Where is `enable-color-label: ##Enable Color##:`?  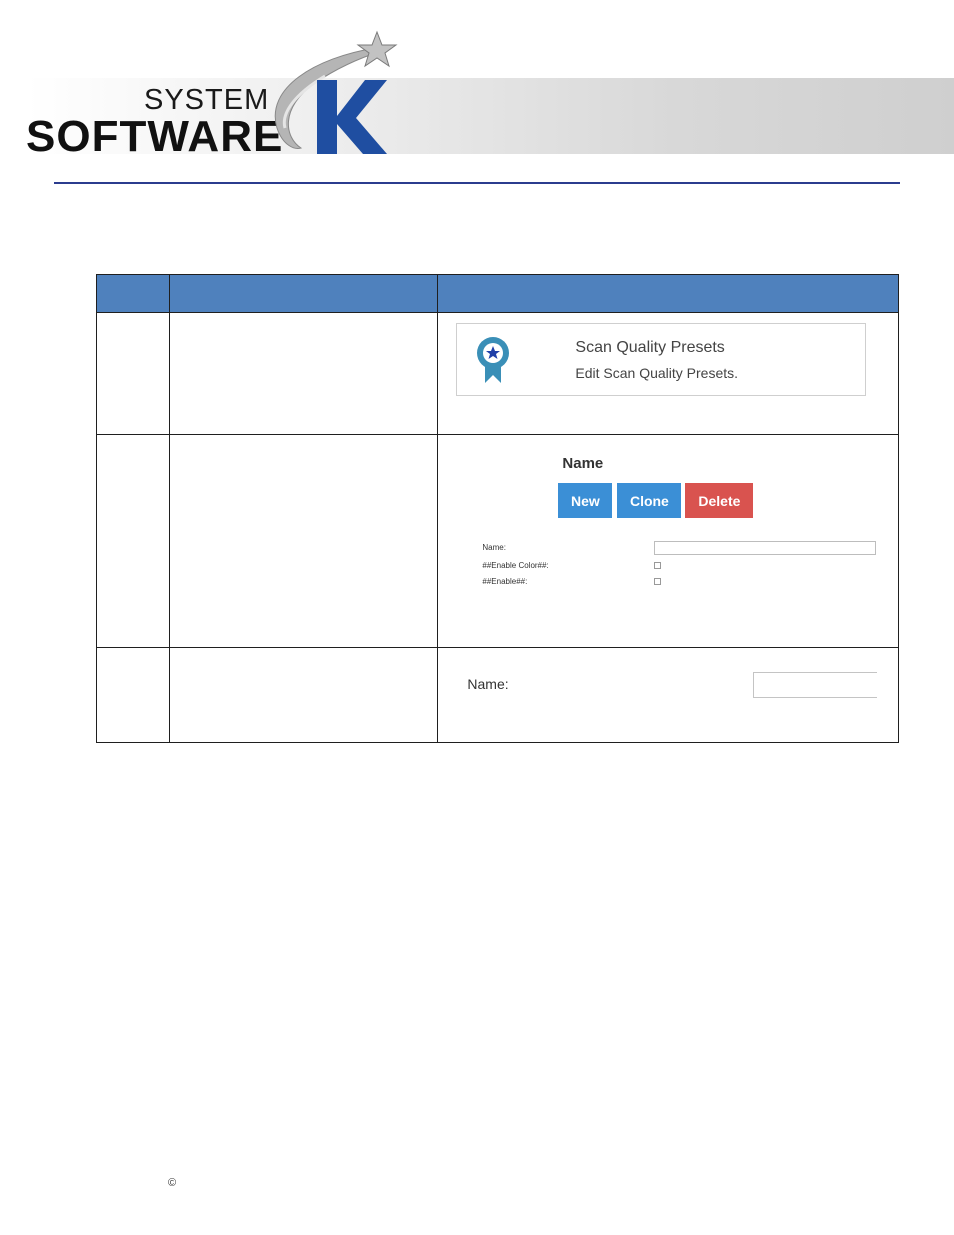 enable-color-label: ##Enable Color##: is located at coordinates (515, 565).